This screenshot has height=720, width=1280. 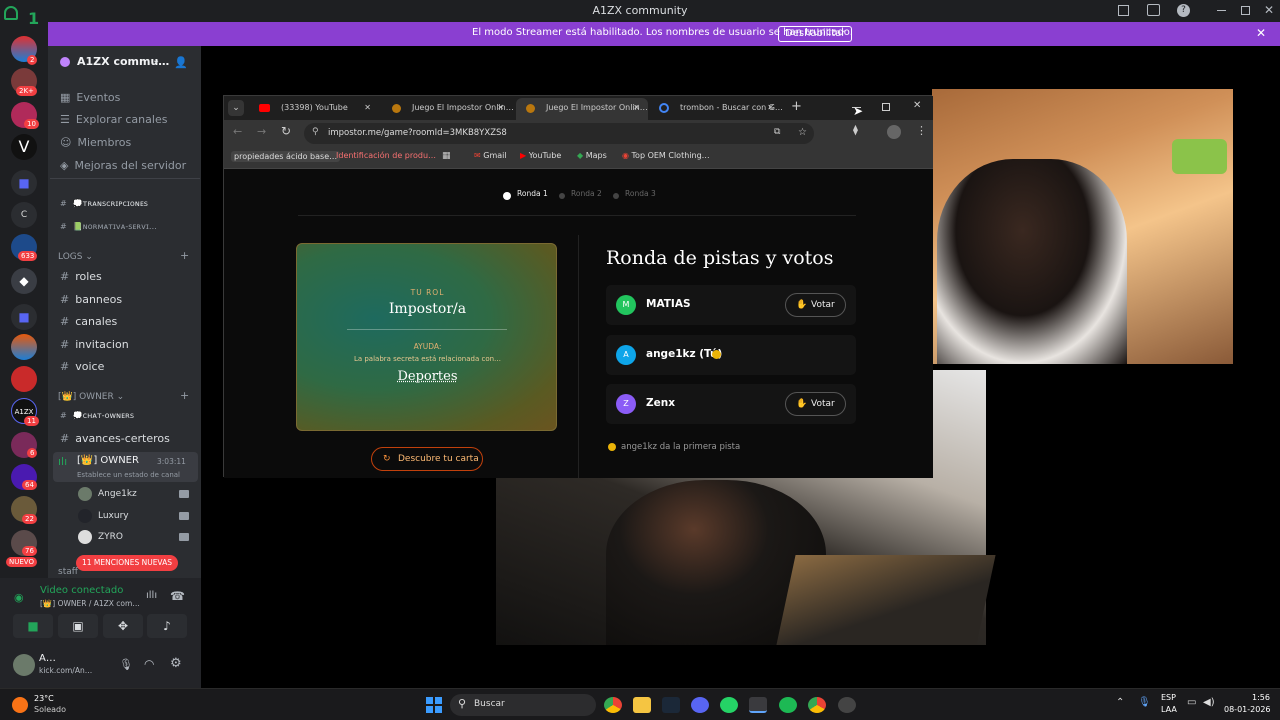 What do you see at coordinates (33, 626) in the screenshot?
I see `video-button: ■` at bounding box center [33, 626].